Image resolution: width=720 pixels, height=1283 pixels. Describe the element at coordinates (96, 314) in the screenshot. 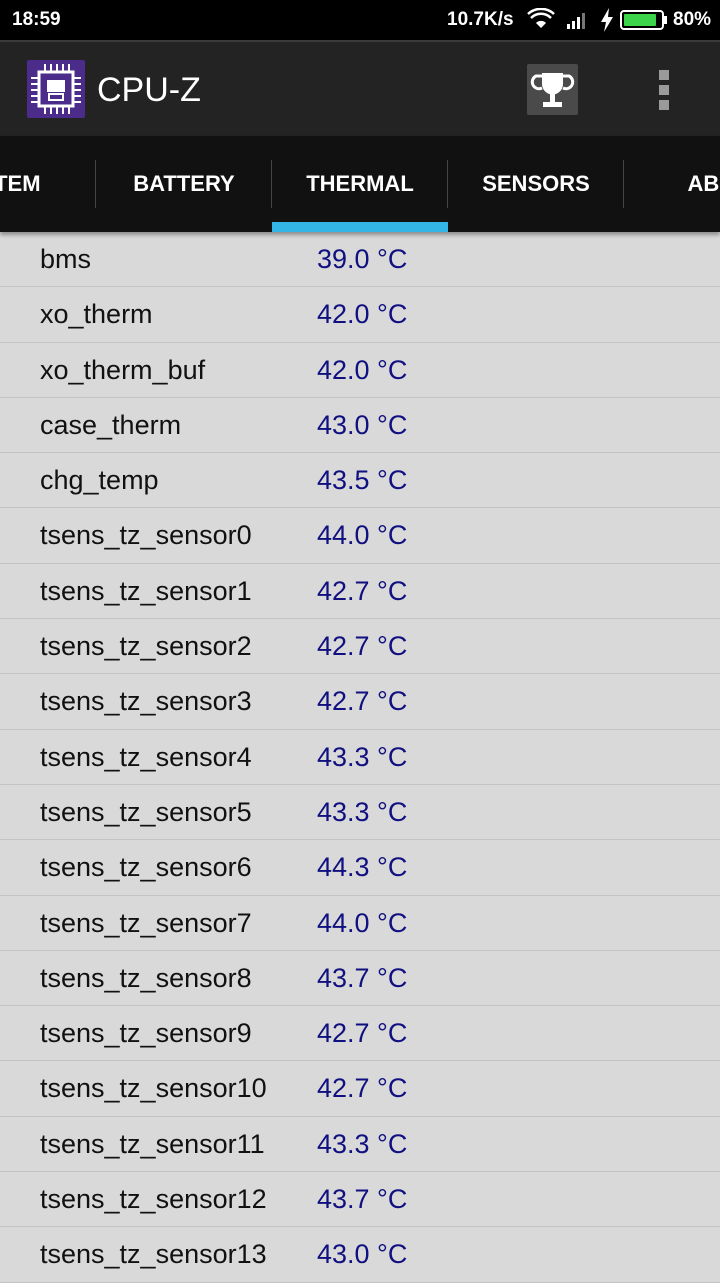

I see `sensor-name: xo_therm` at that location.